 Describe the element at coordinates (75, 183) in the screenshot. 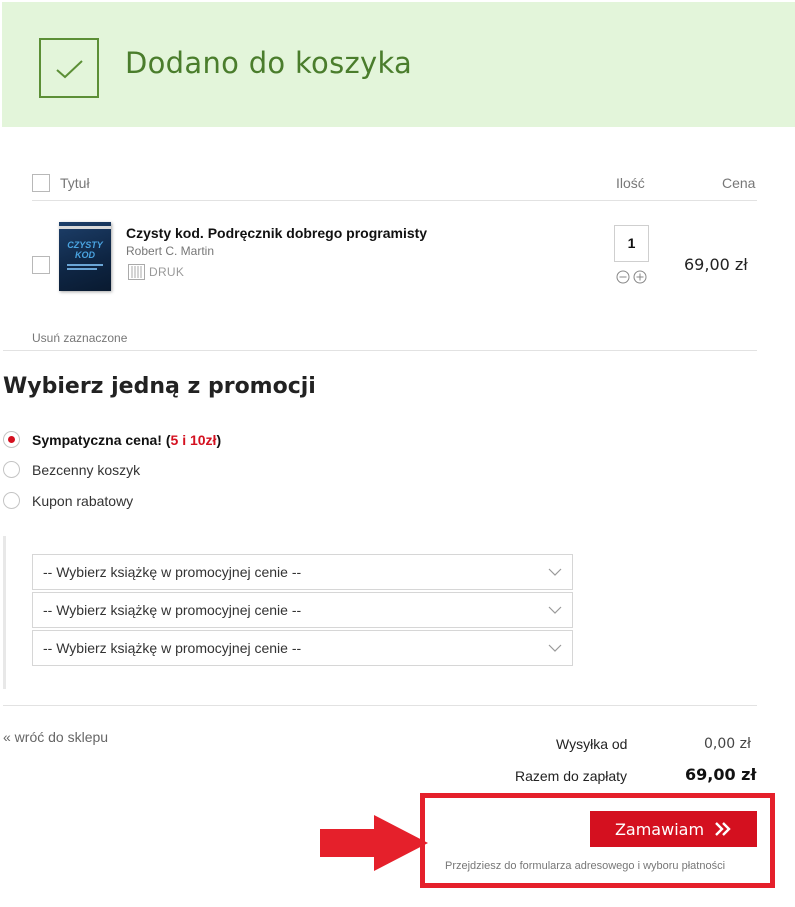

I see `column-header-title: Tytuł` at that location.